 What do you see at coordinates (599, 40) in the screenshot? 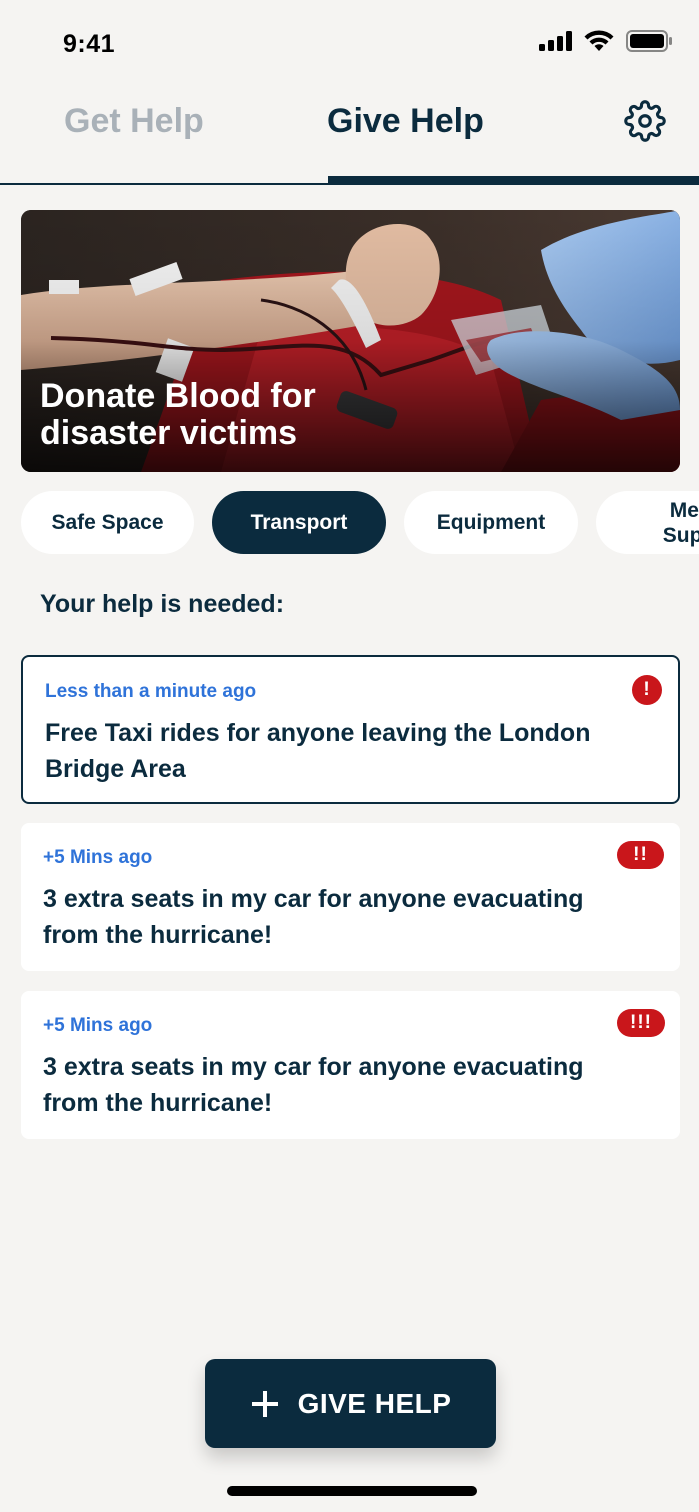
I see `wifi-icon` at bounding box center [599, 40].